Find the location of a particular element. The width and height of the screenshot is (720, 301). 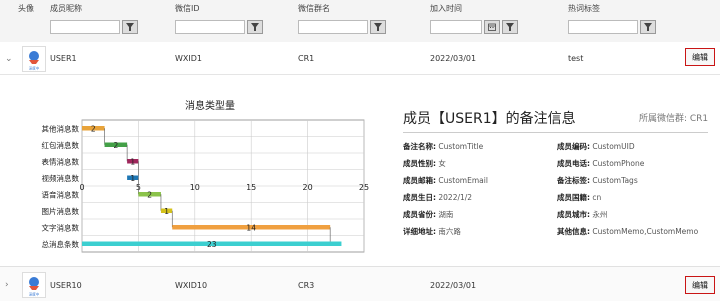

col-hot-tags: 热词标签 is located at coordinates (584, 8).